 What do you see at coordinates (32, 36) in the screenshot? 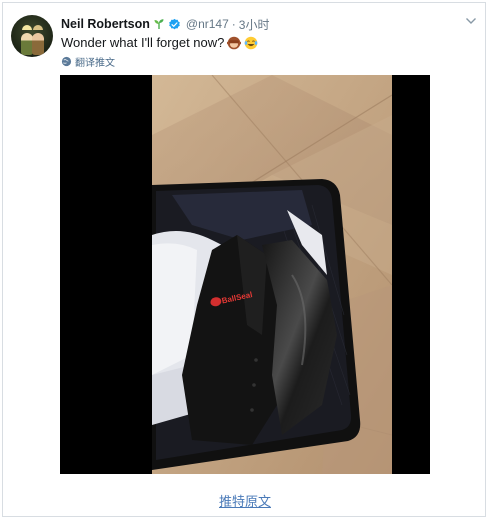
I see `avatar` at bounding box center [32, 36].